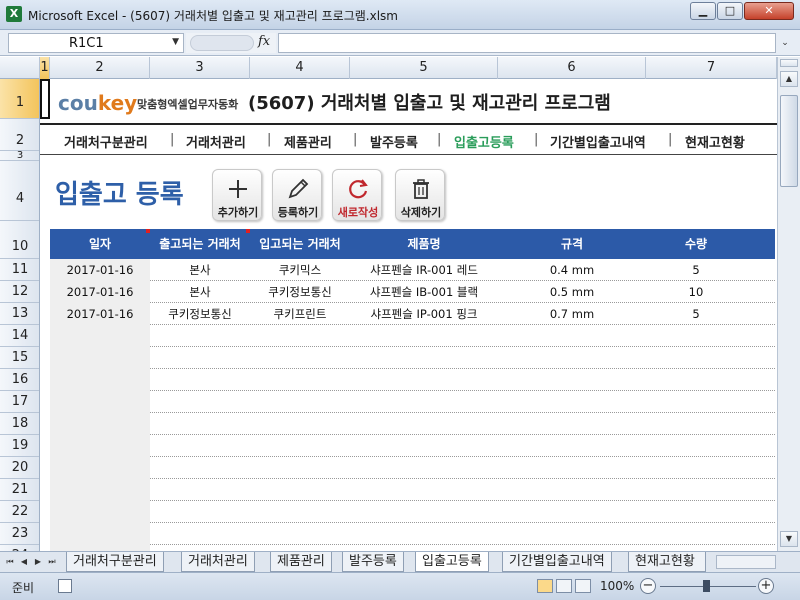 The height and width of the screenshot is (600, 800). What do you see at coordinates (557, 562) in the screenshot?
I see `sheet-tab-period-history: 기간별입출고내역` at bounding box center [557, 562].